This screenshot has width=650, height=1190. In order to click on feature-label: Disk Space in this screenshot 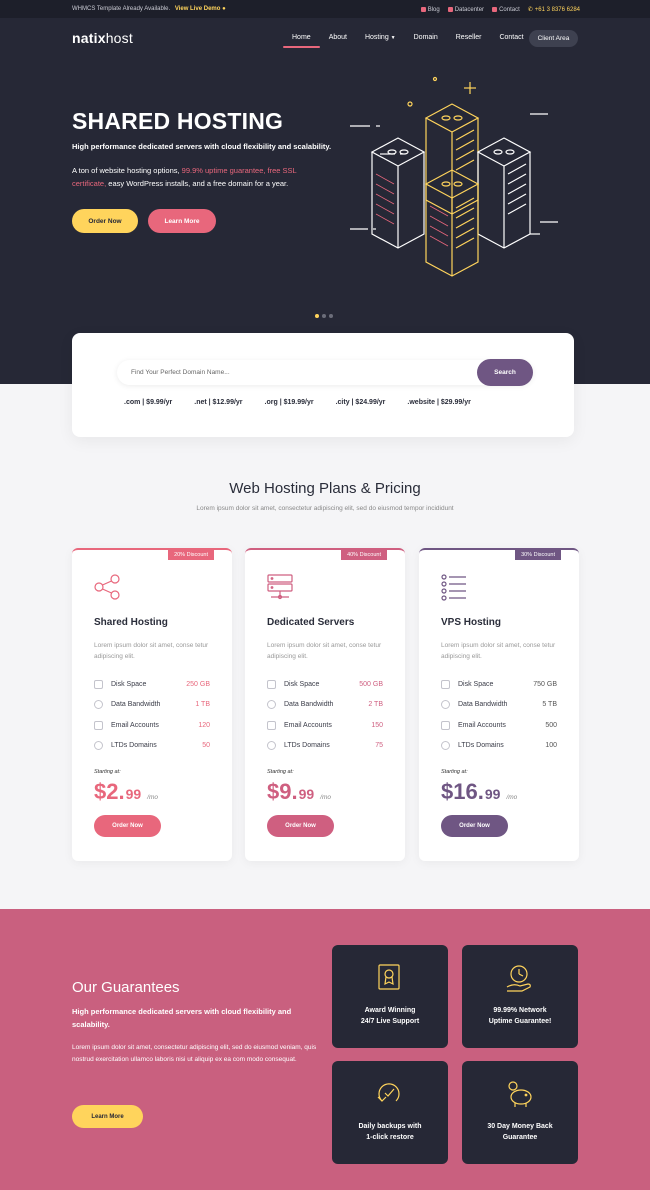, I will do `click(476, 684)`.